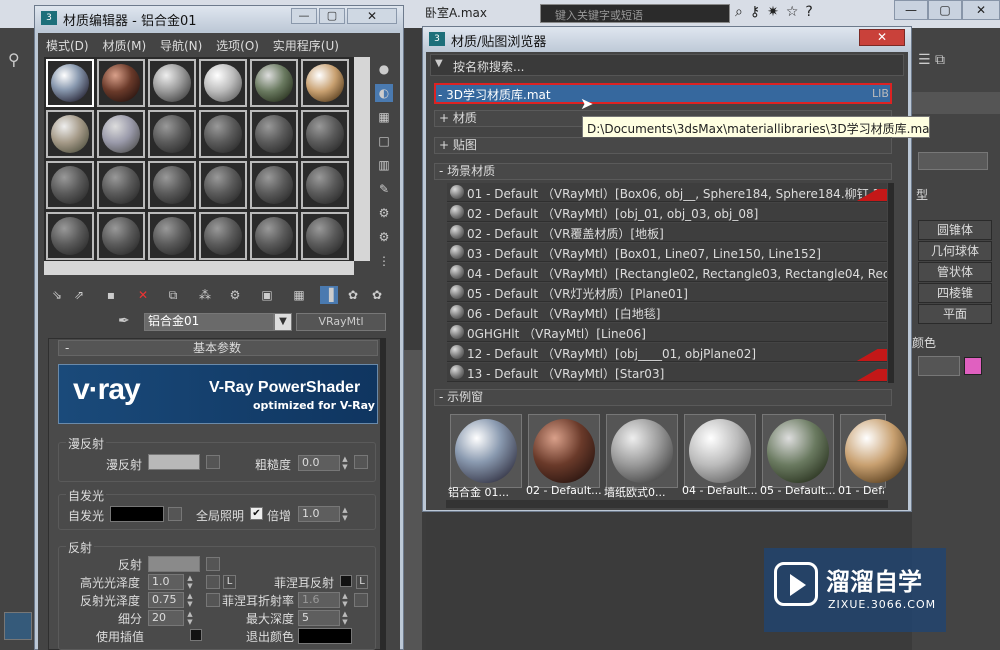  What do you see at coordinates (891, 283) in the screenshot?
I see `scene-list-scrollbar` at bounding box center [891, 283].